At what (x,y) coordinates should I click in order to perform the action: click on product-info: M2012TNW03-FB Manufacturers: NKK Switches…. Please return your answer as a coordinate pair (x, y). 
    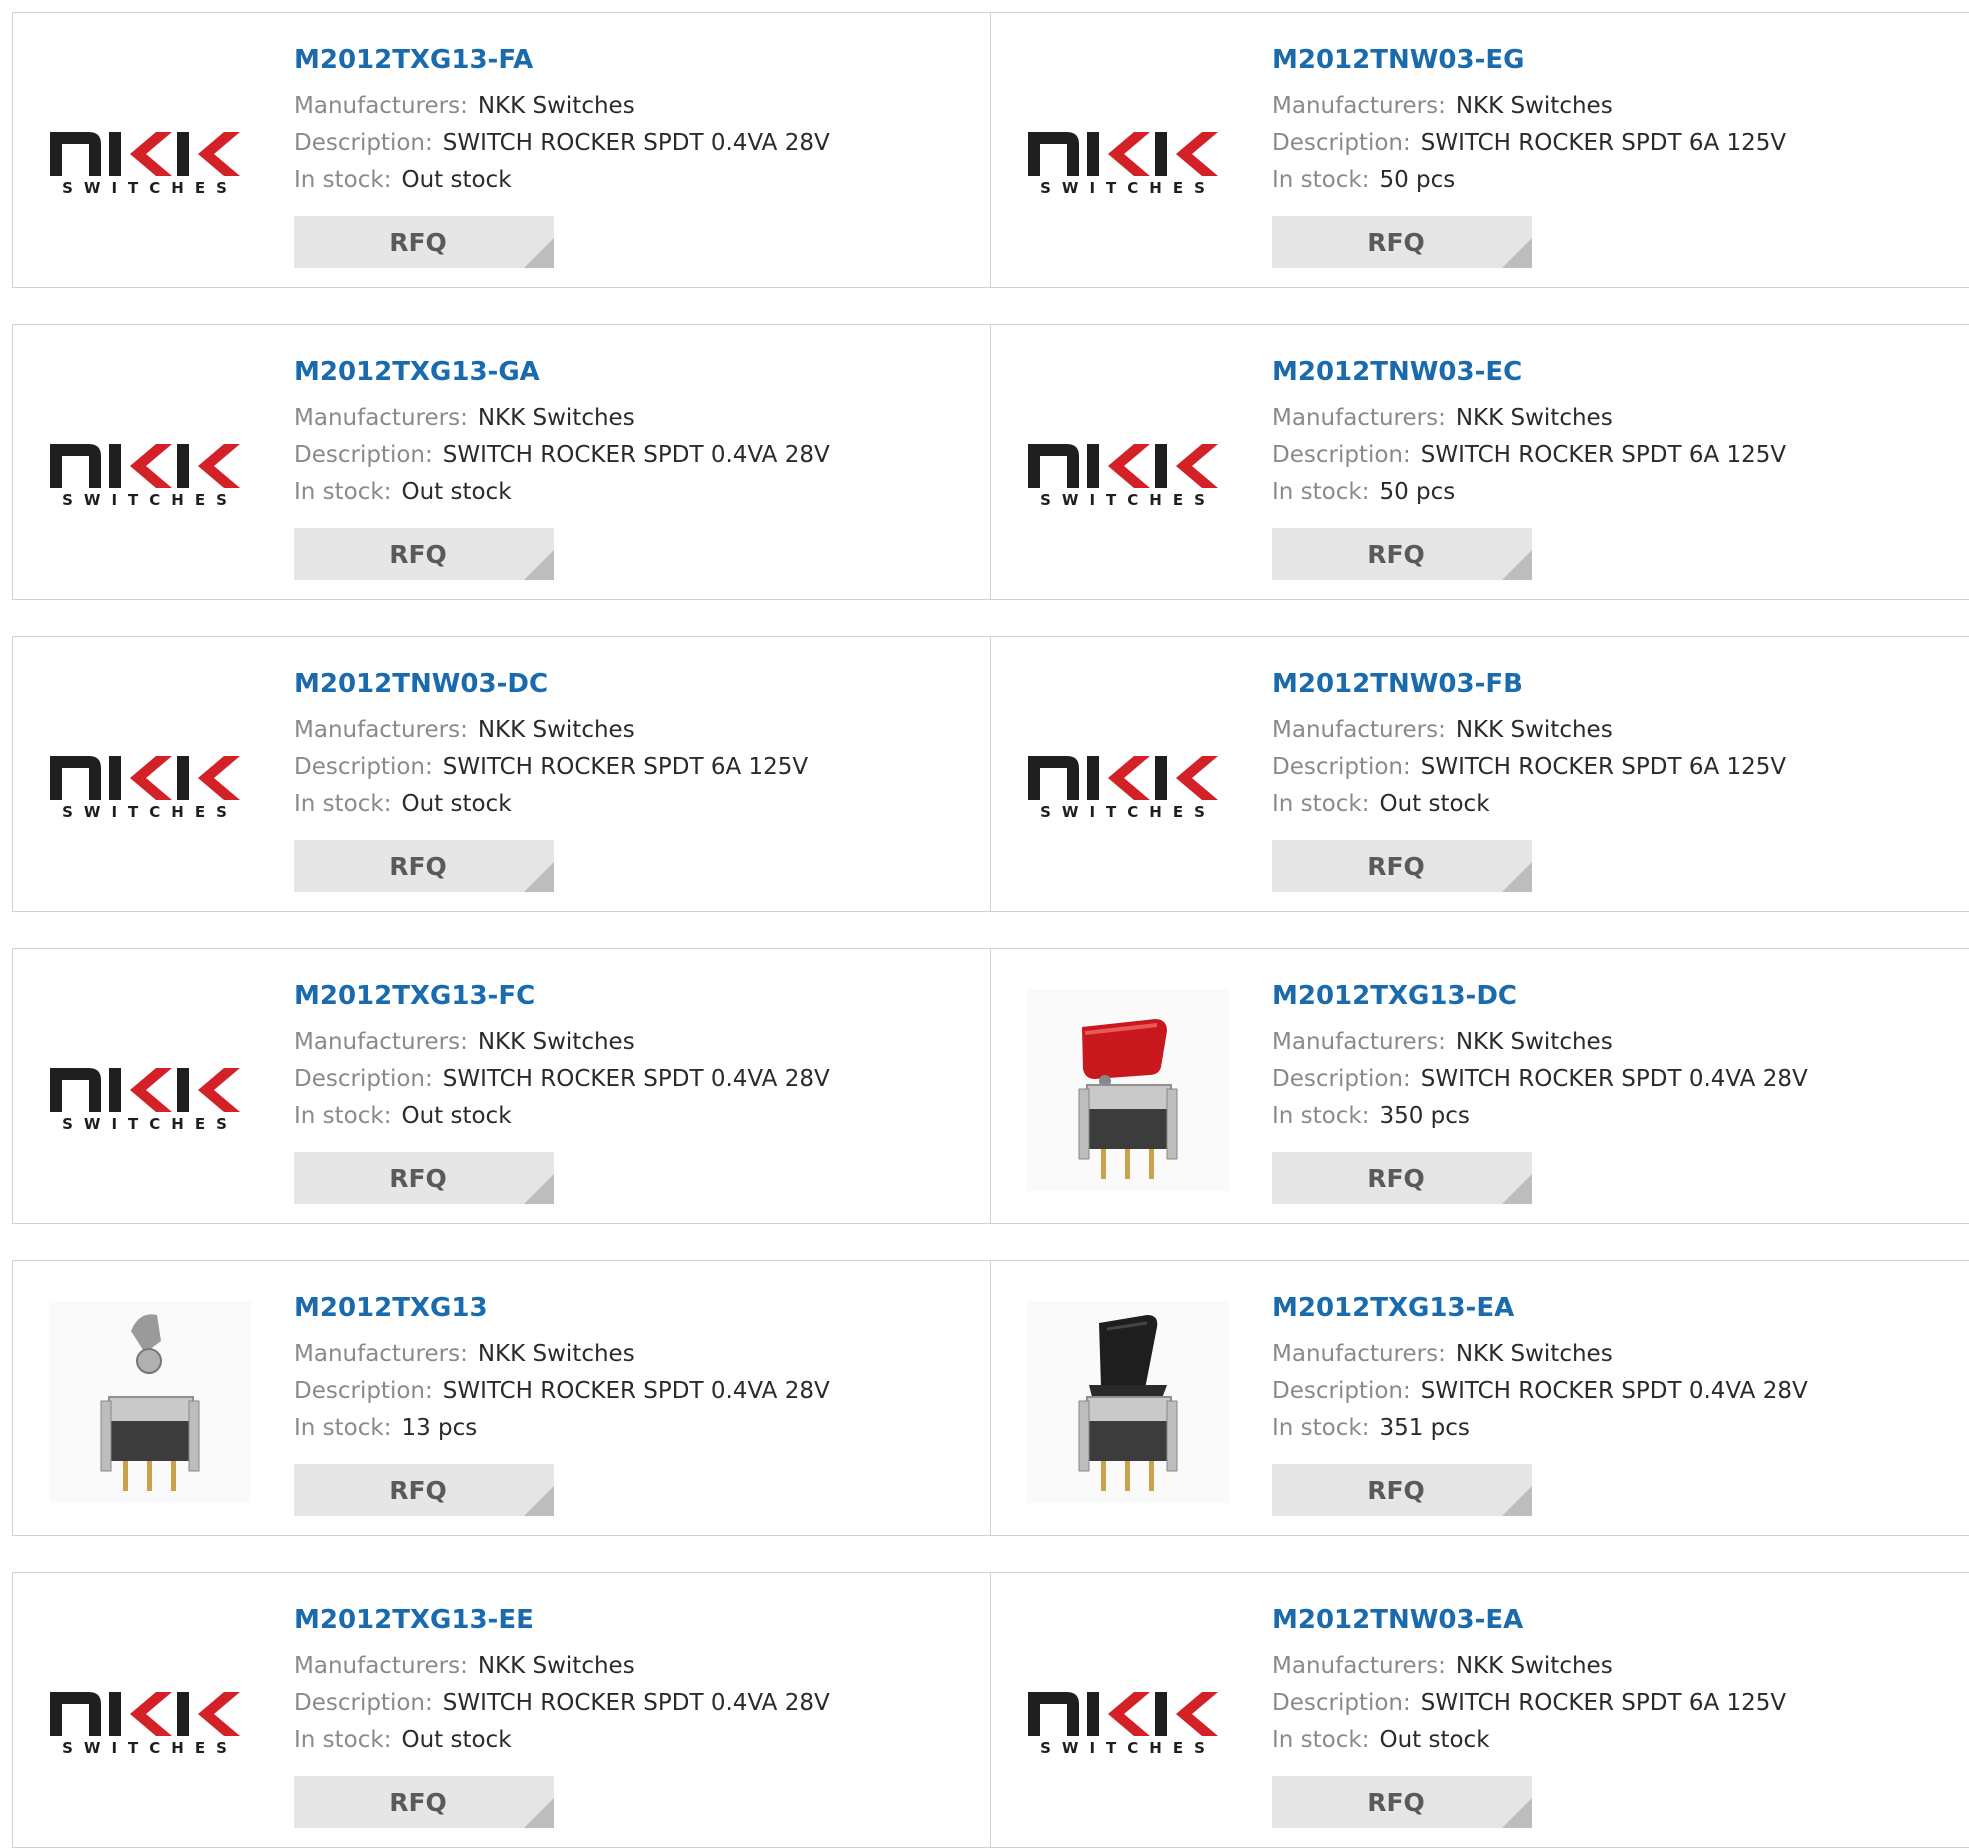
    Looking at the image, I should click on (1616, 745).